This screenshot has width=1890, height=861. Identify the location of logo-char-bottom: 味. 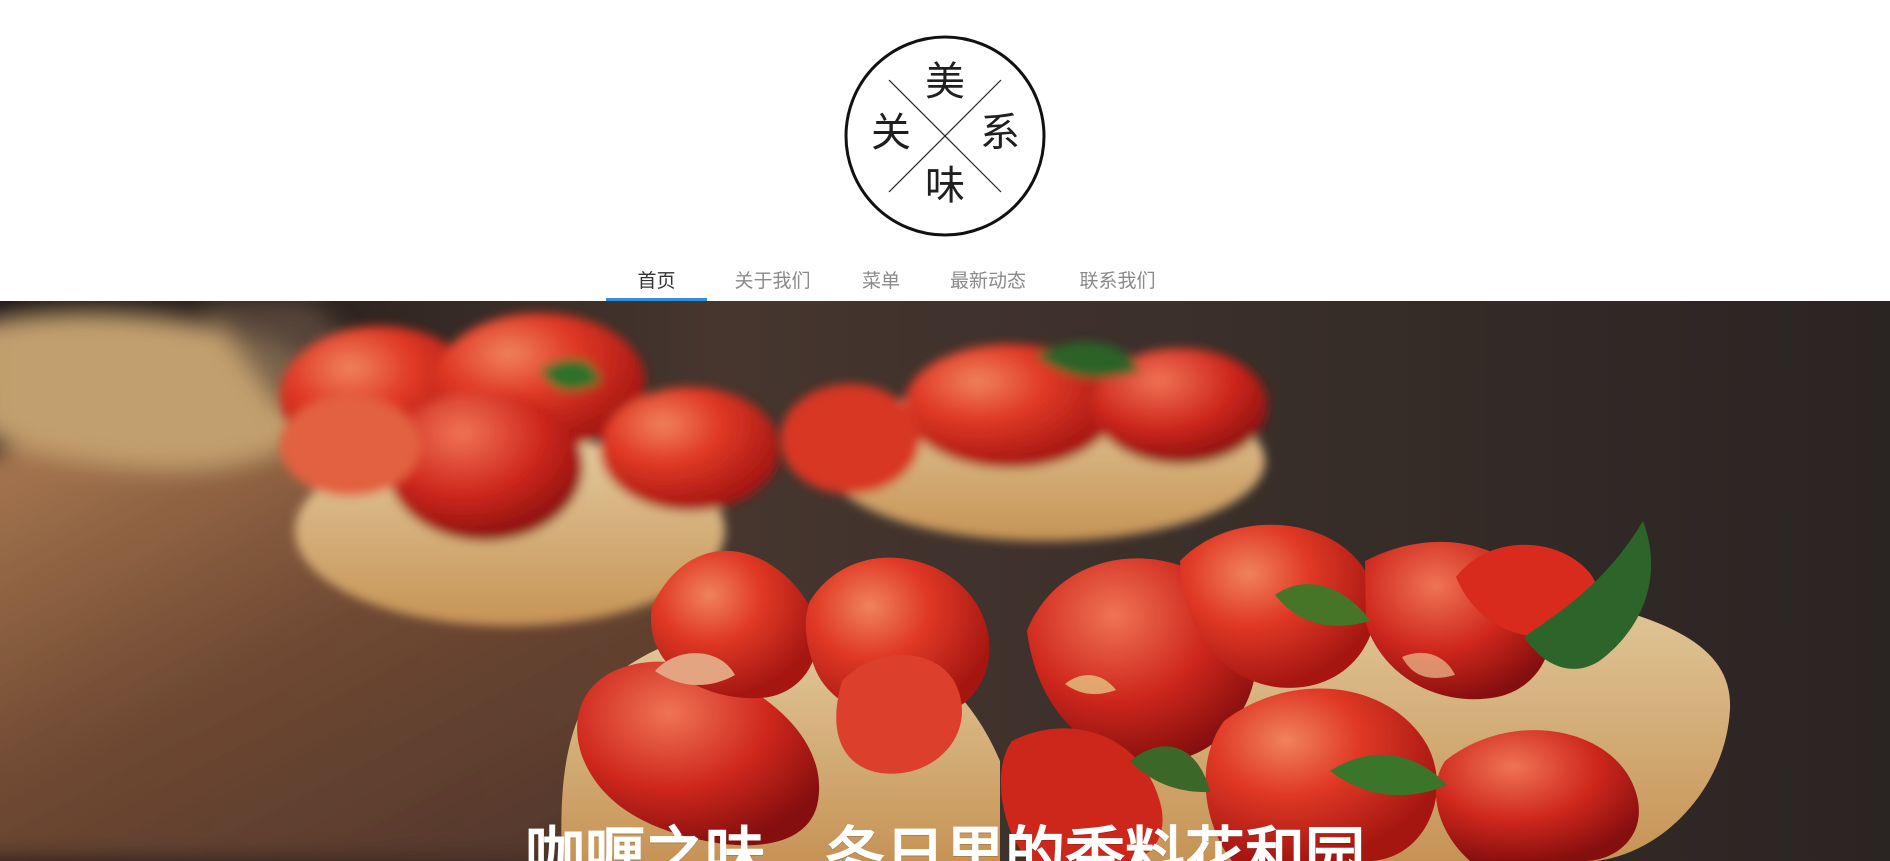
(945, 186).